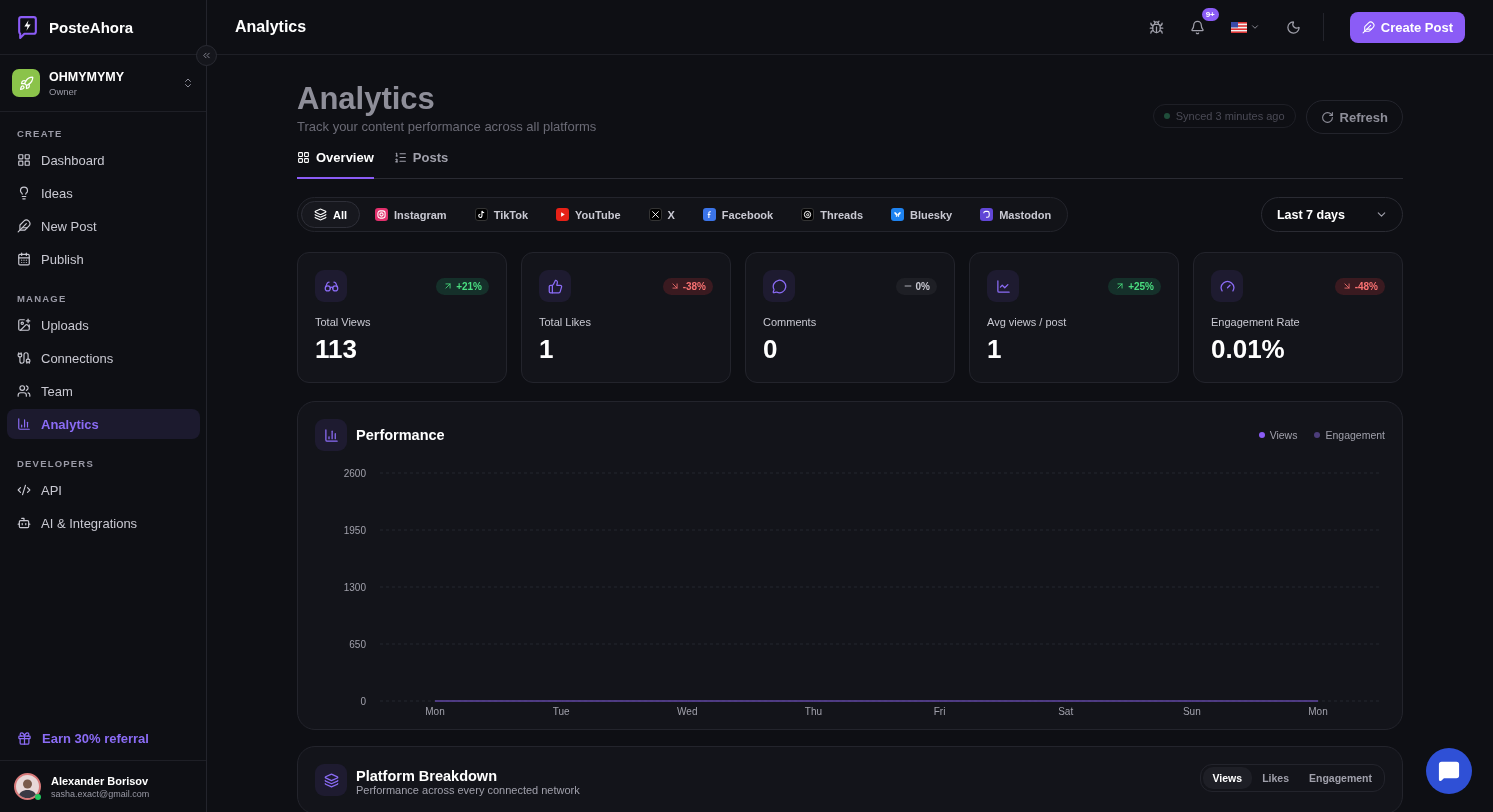 The height and width of the screenshot is (812, 1493). What do you see at coordinates (1248, 349) in the screenshot?
I see `stat-value: 0.01%` at bounding box center [1248, 349].